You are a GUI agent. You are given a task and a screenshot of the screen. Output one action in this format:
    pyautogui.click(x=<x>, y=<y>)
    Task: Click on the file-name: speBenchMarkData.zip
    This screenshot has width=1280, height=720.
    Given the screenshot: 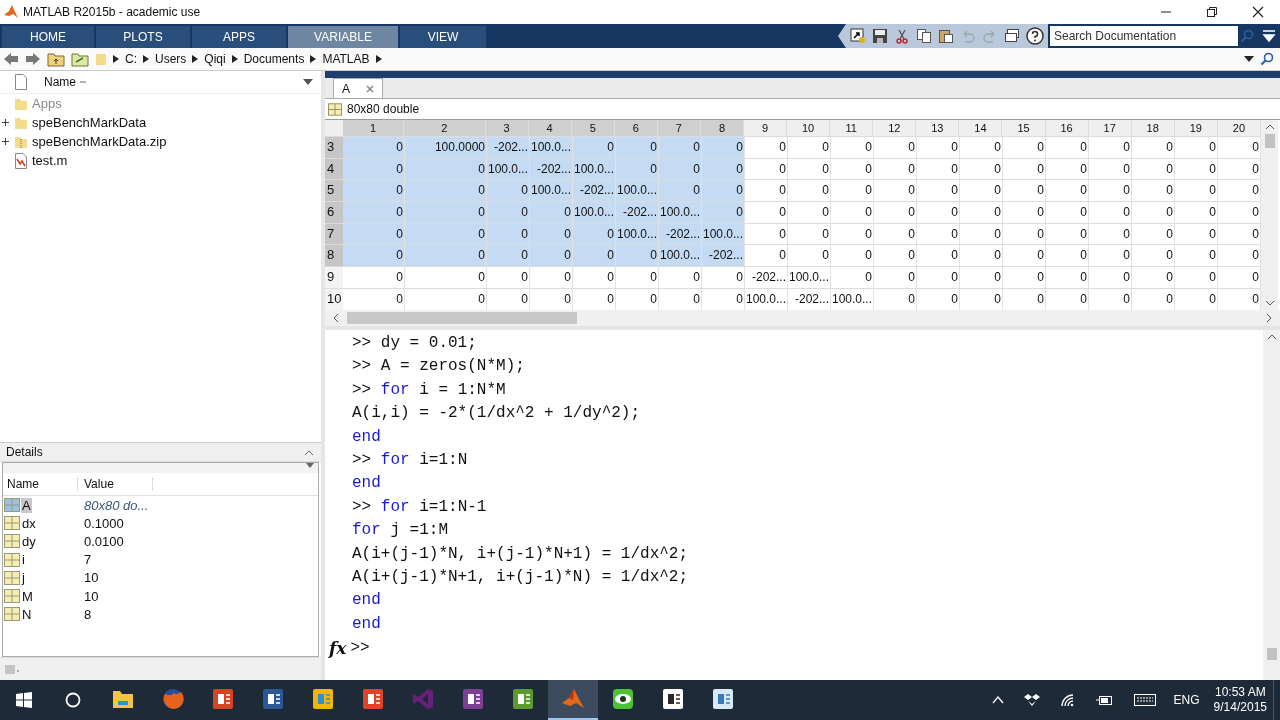 What is the action you would take?
    pyautogui.click(x=99, y=141)
    